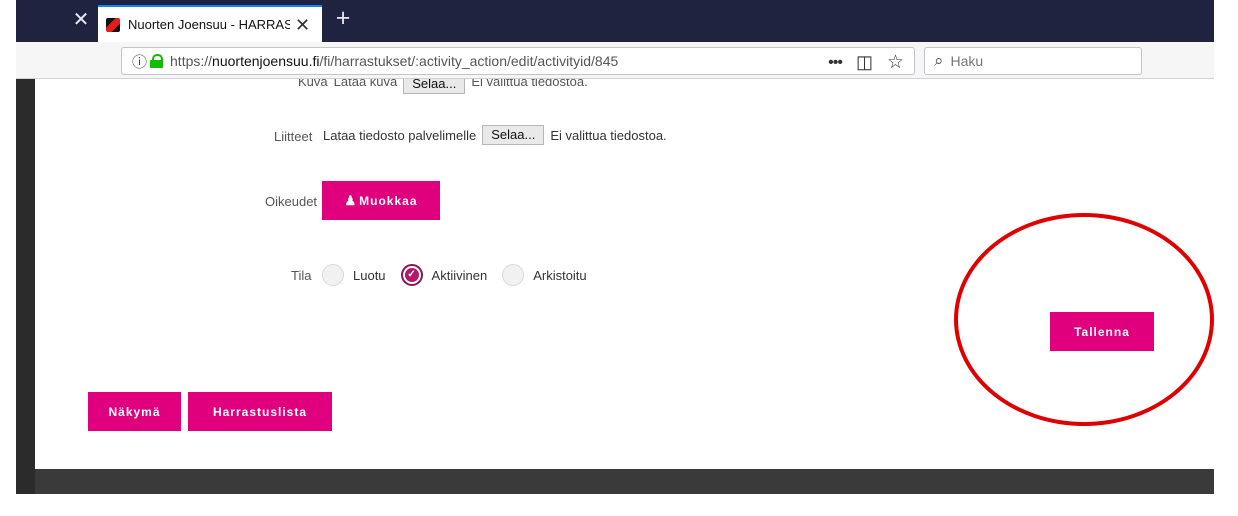  What do you see at coordinates (939, 60) in the screenshot?
I see `search-icon: ⌕` at bounding box center [939, 60].